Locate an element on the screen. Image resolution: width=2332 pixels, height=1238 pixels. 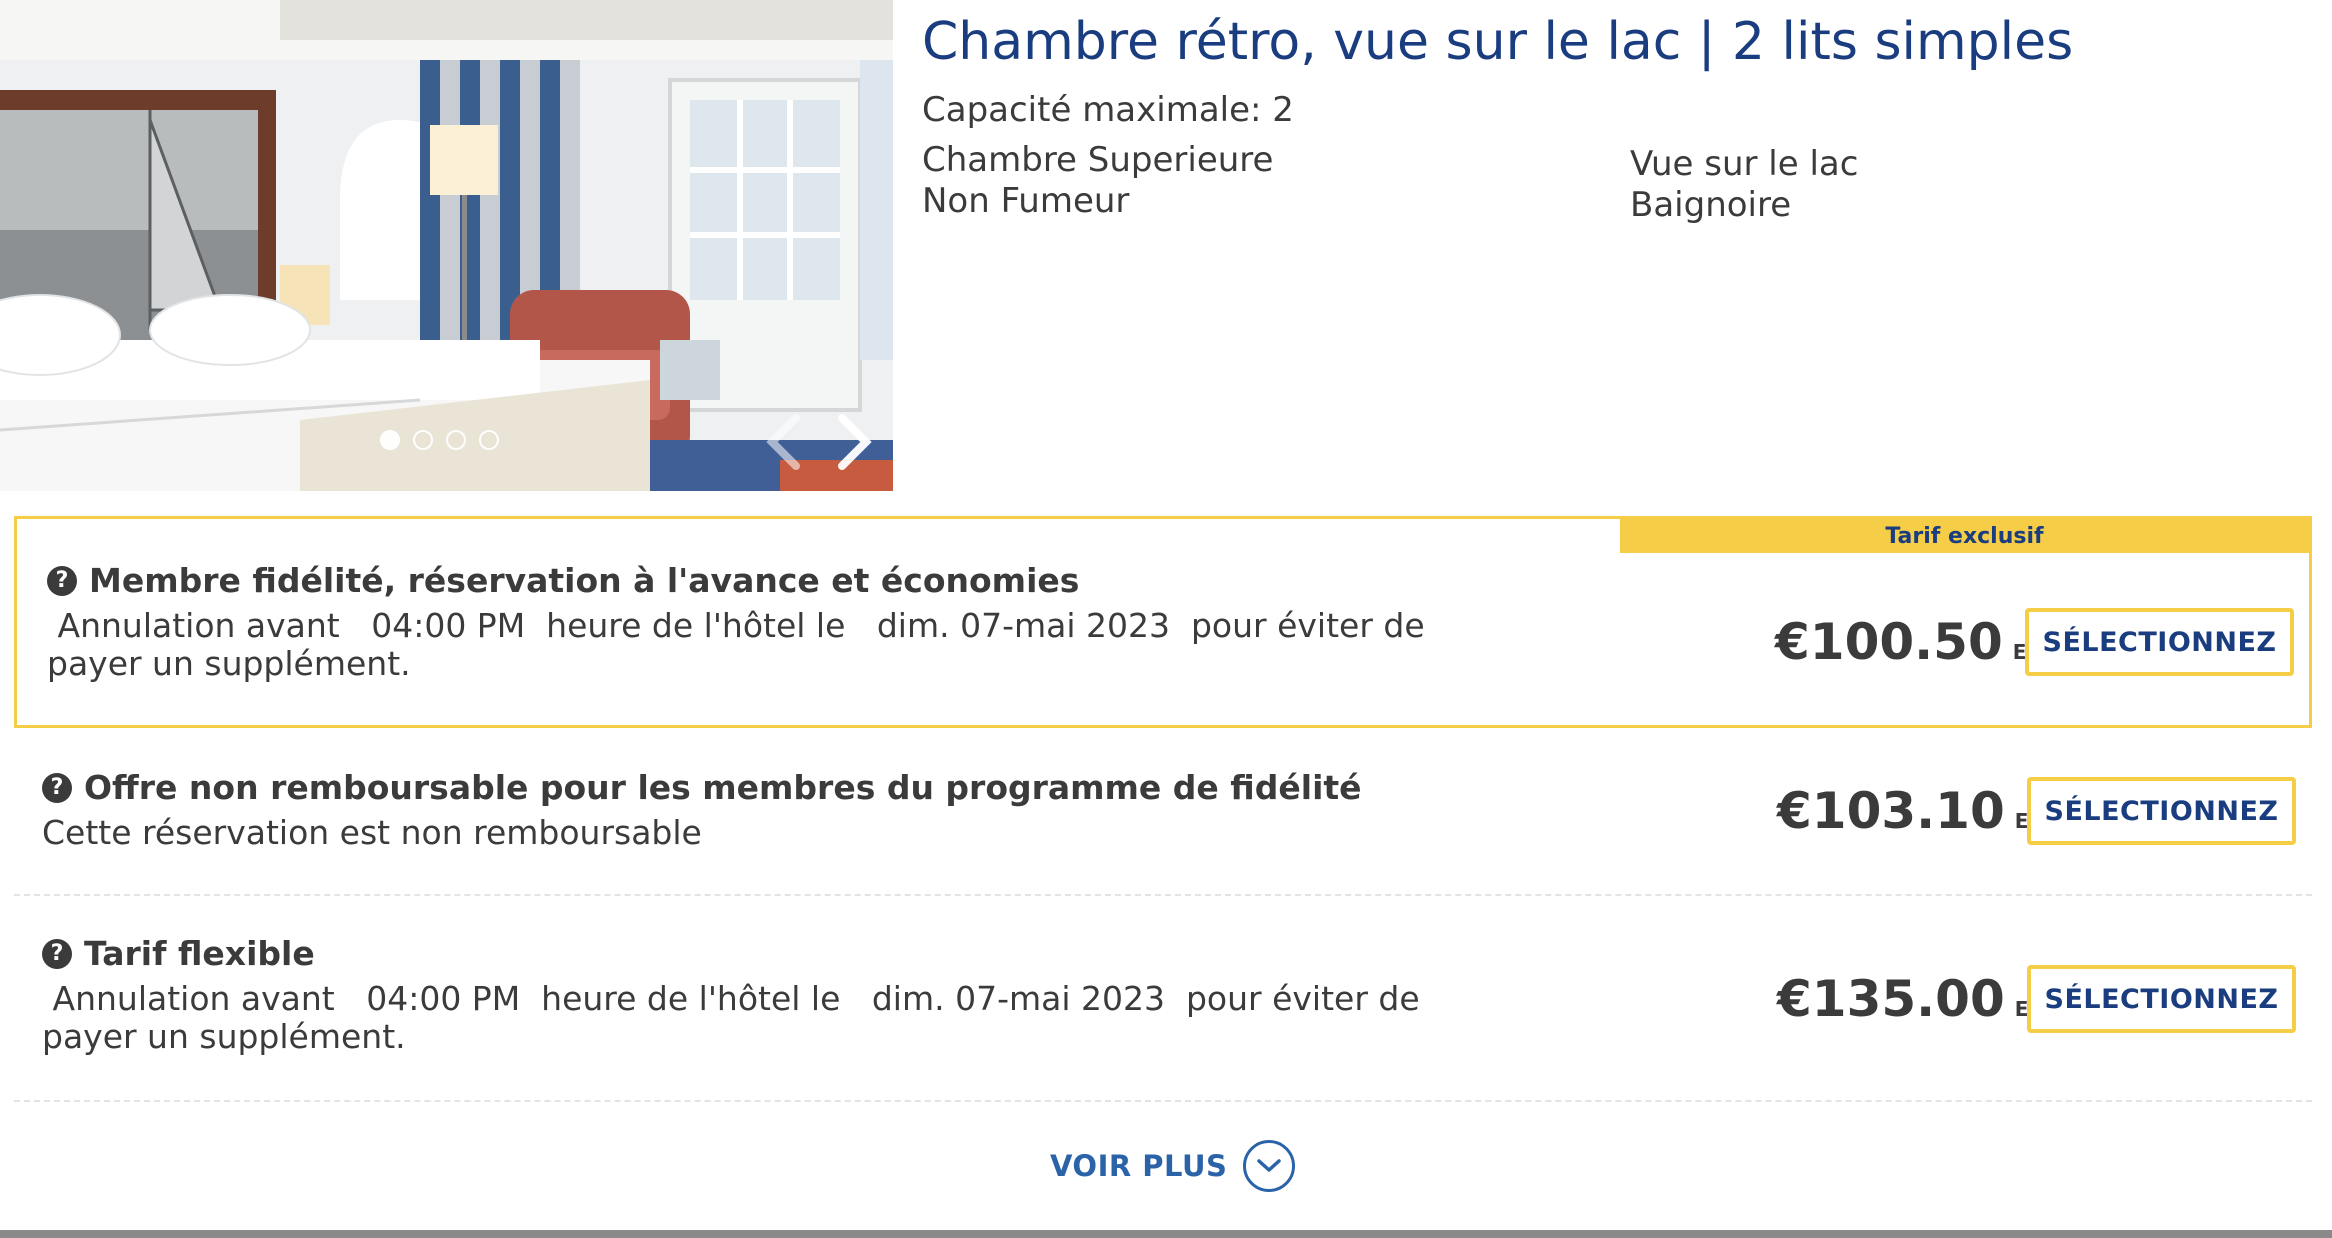
rate-price: €135.00 EUR is located at coordinates (1918, 999).